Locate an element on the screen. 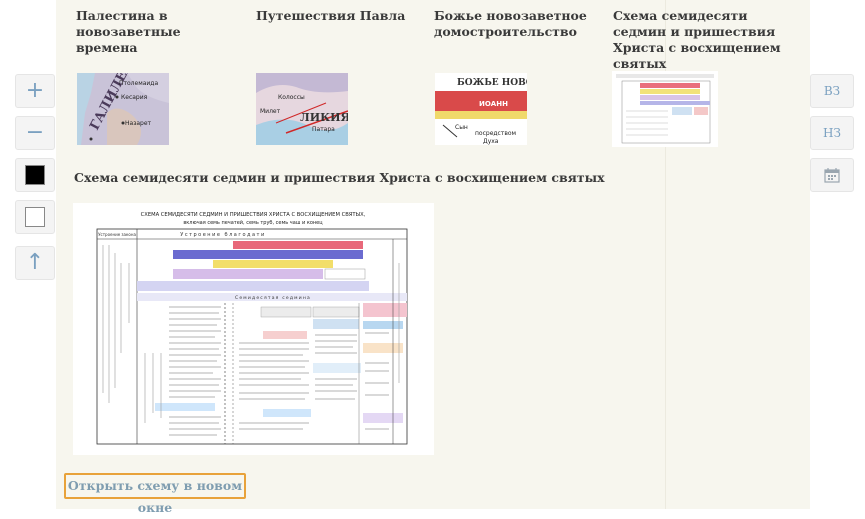 The width and height of the screenshot is (865, 519). plus-icon: + is located at coordinates (35, 90).